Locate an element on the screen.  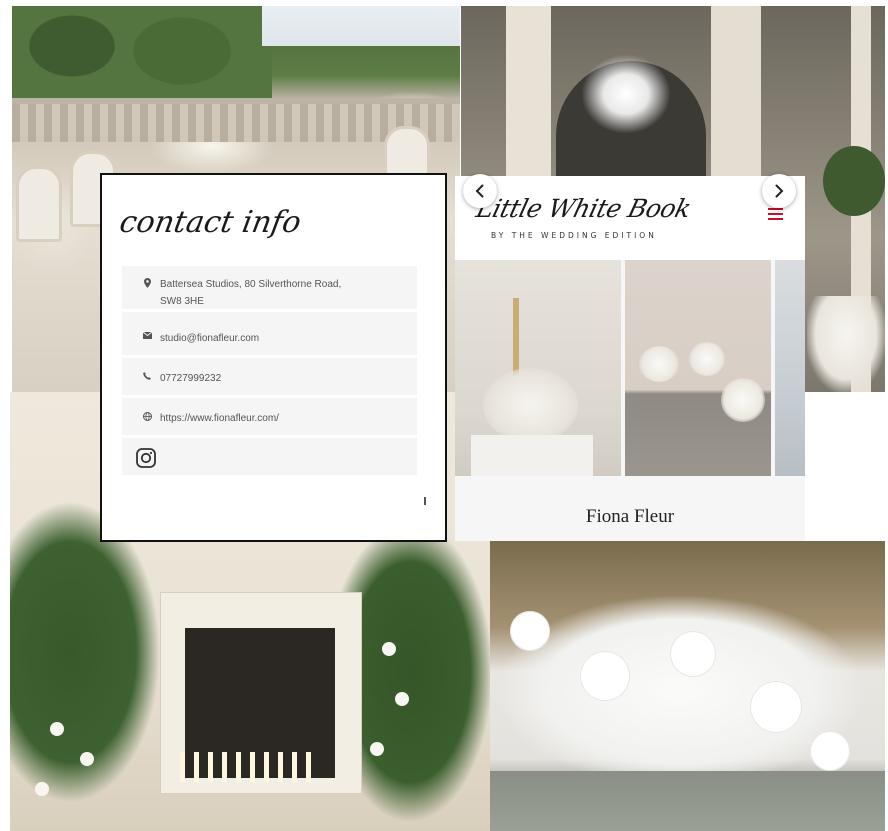
photo-candle is located at coordinates (516, 338).